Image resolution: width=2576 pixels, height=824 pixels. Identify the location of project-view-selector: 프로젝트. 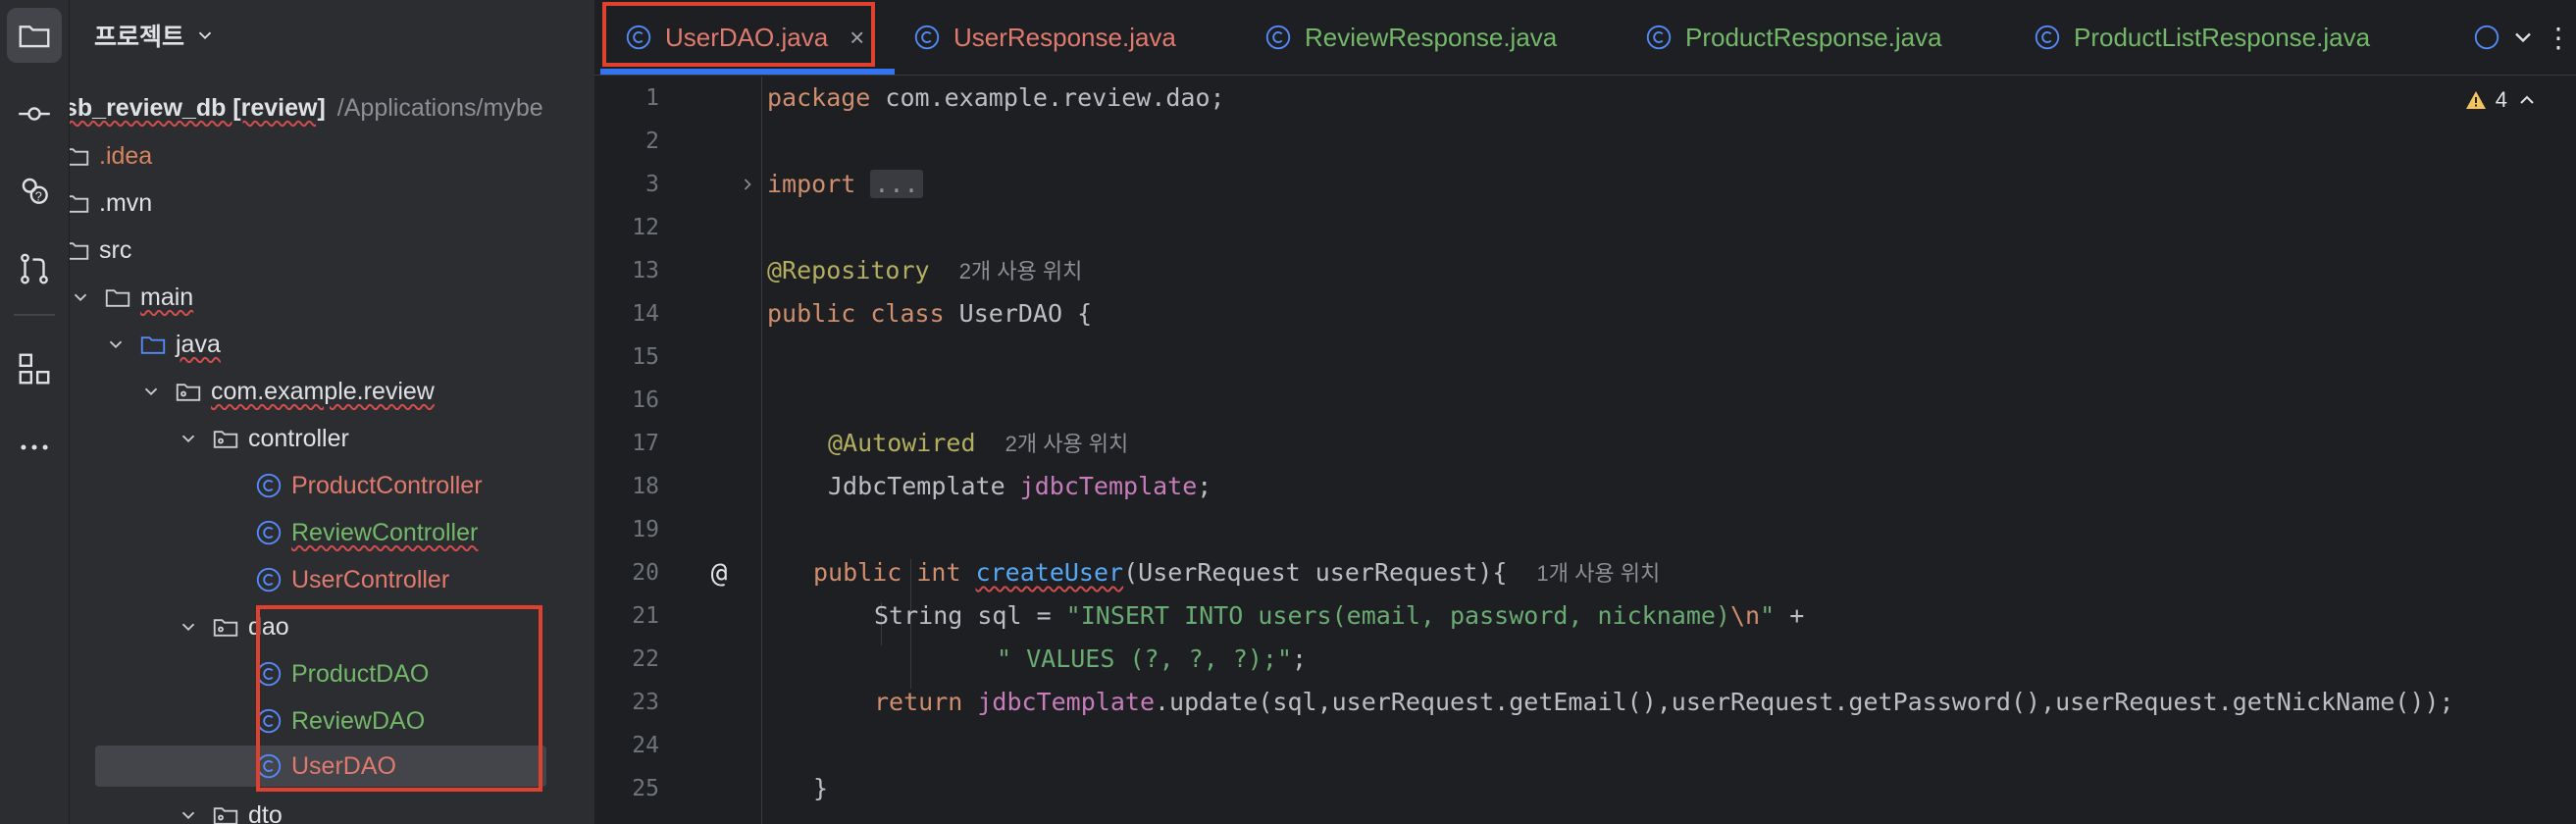
(155, 35).